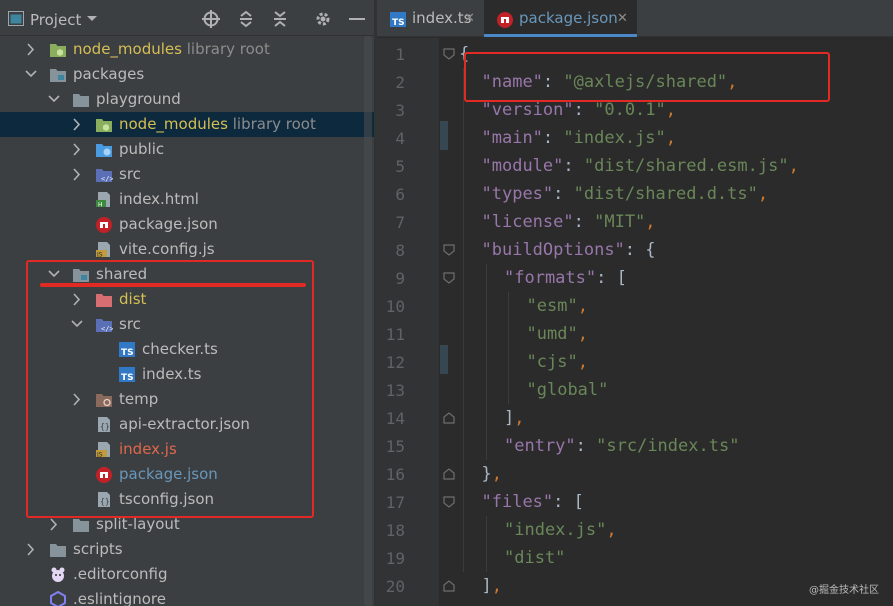 This screenshot has height=606, width=893. I want to click on hide-panel-icon, so click(357, 19).